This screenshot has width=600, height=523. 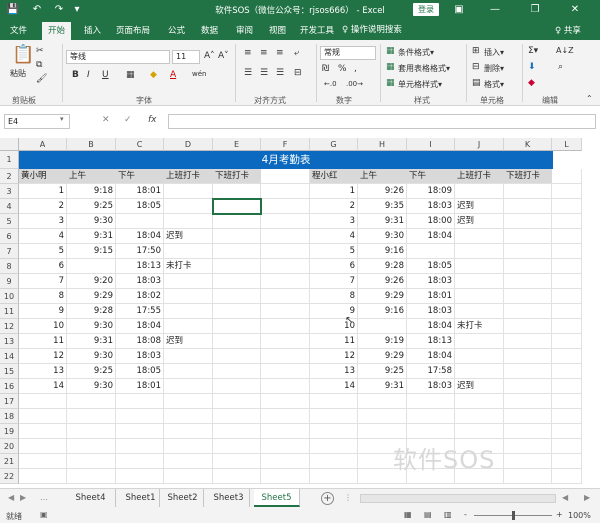 What do you see at coordinates (91, 498) in the screenshot?
I see `sheet-tab-sheet4: Sheet4` at bounding box center [91, 498].